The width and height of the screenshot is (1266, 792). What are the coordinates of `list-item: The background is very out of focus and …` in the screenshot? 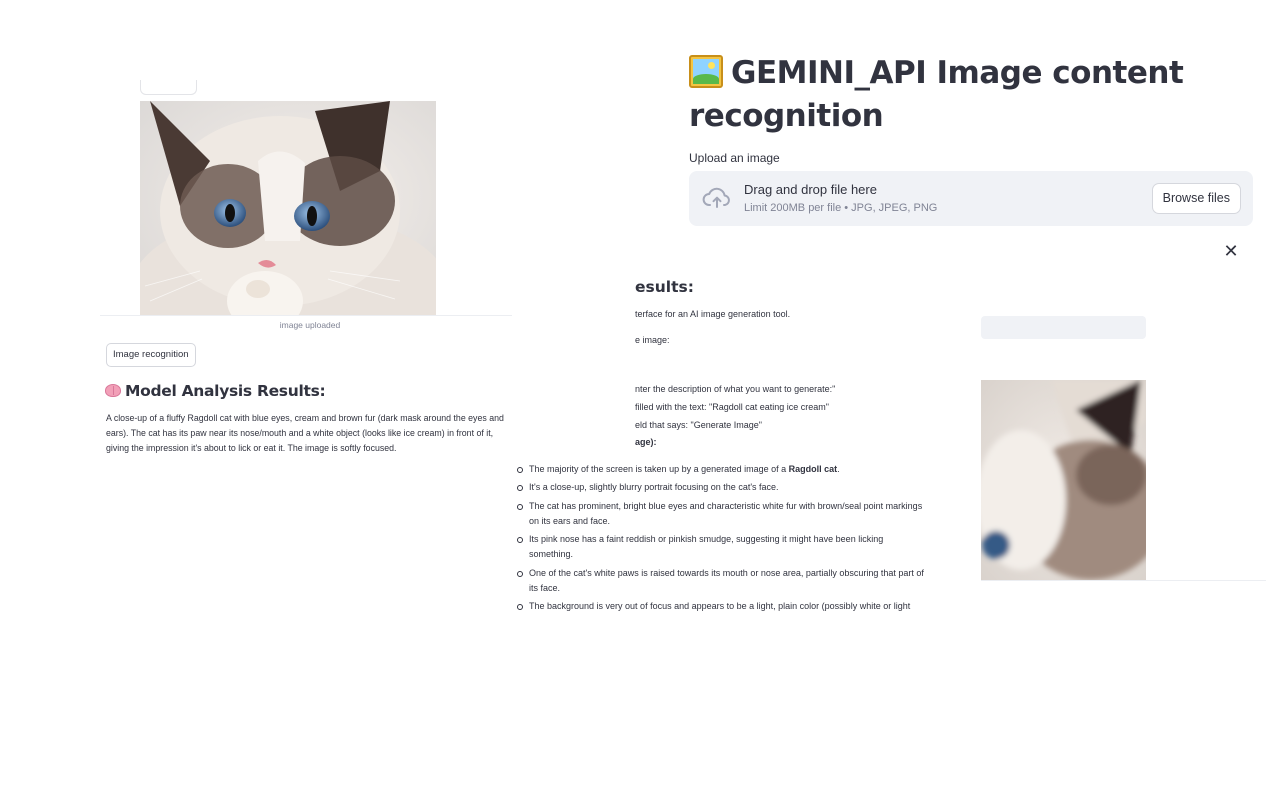 It's located at (722, 606).